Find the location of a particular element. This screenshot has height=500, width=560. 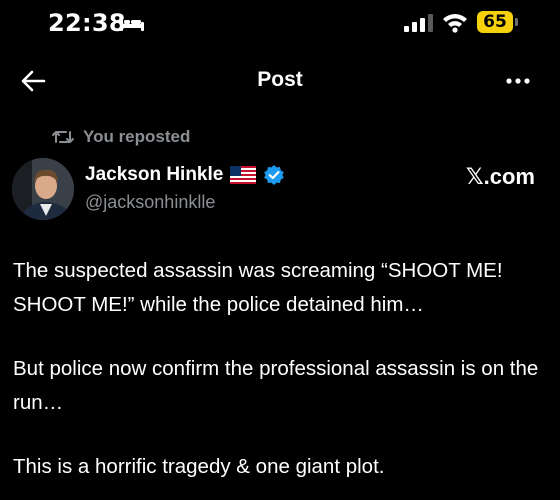

verified-badge-icon is located at coordinates (274, 175).